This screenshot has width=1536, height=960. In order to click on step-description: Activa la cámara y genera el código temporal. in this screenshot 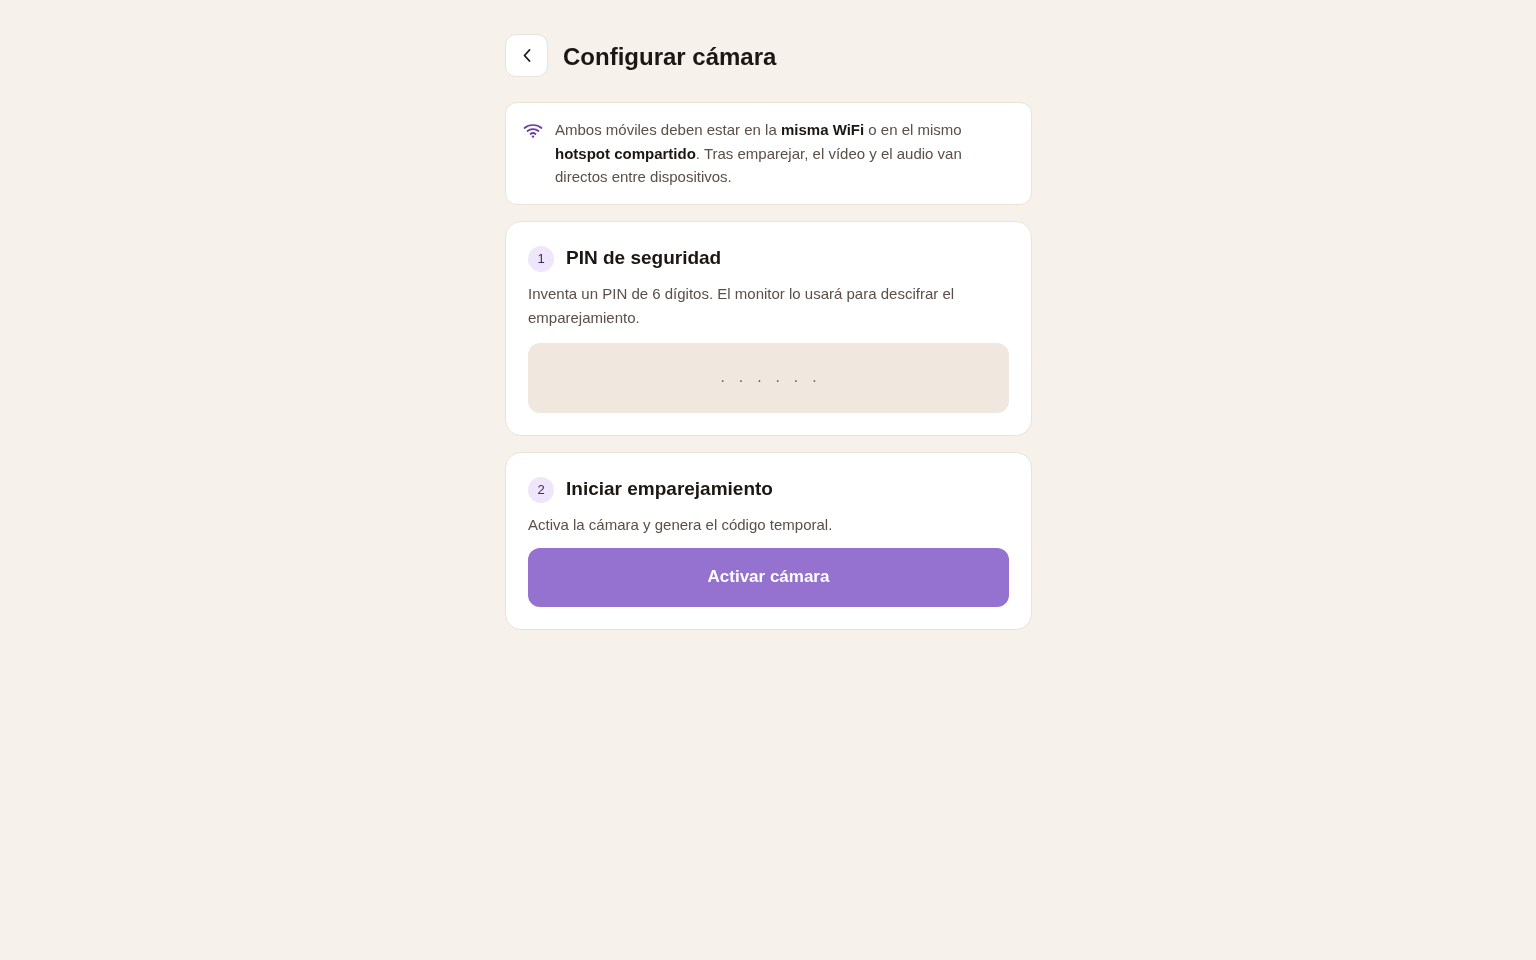, I will do `click(681, 524)`.